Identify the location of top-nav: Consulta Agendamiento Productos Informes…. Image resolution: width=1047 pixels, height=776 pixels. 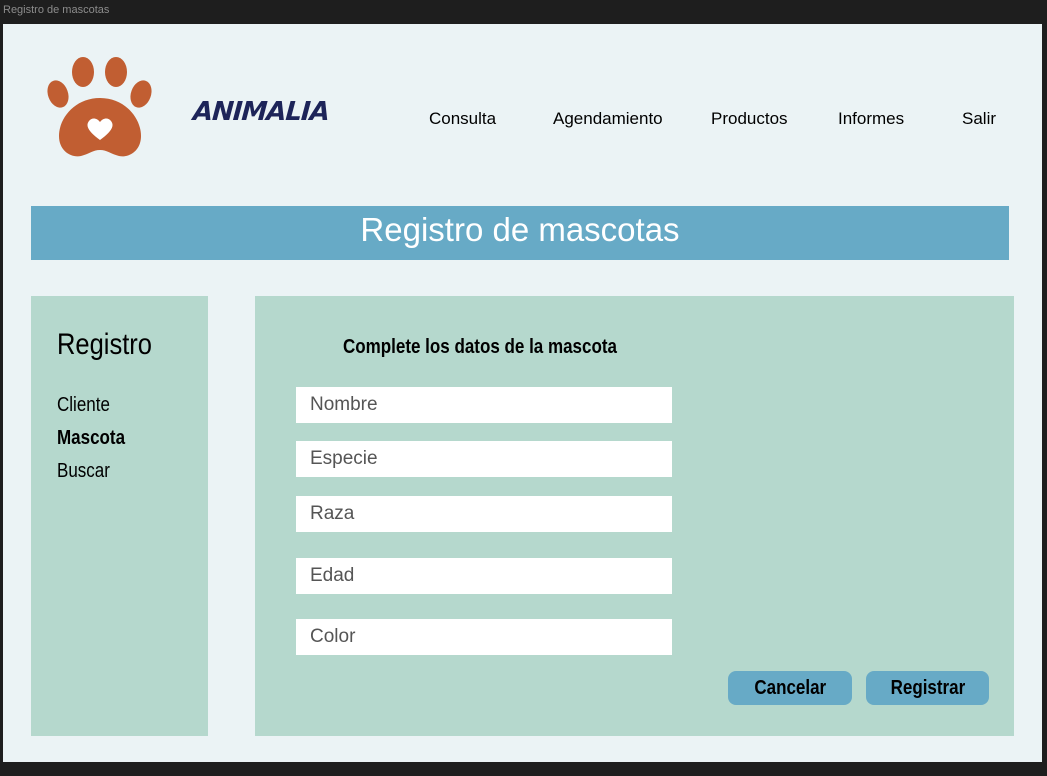
(522, 121).